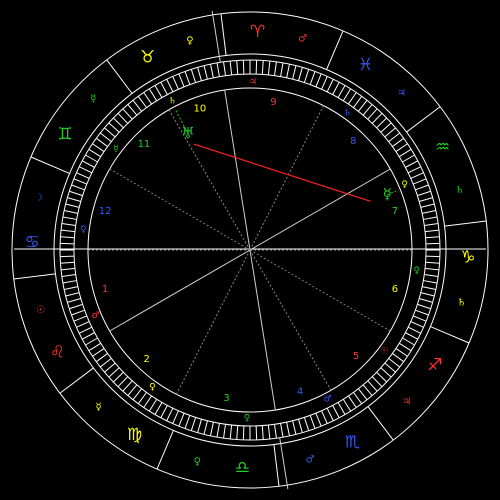 The image size is (500, 500). Describe the element at coordinates (57, 352) in the screenshot. I see `leo-sign: ♌` at that location.